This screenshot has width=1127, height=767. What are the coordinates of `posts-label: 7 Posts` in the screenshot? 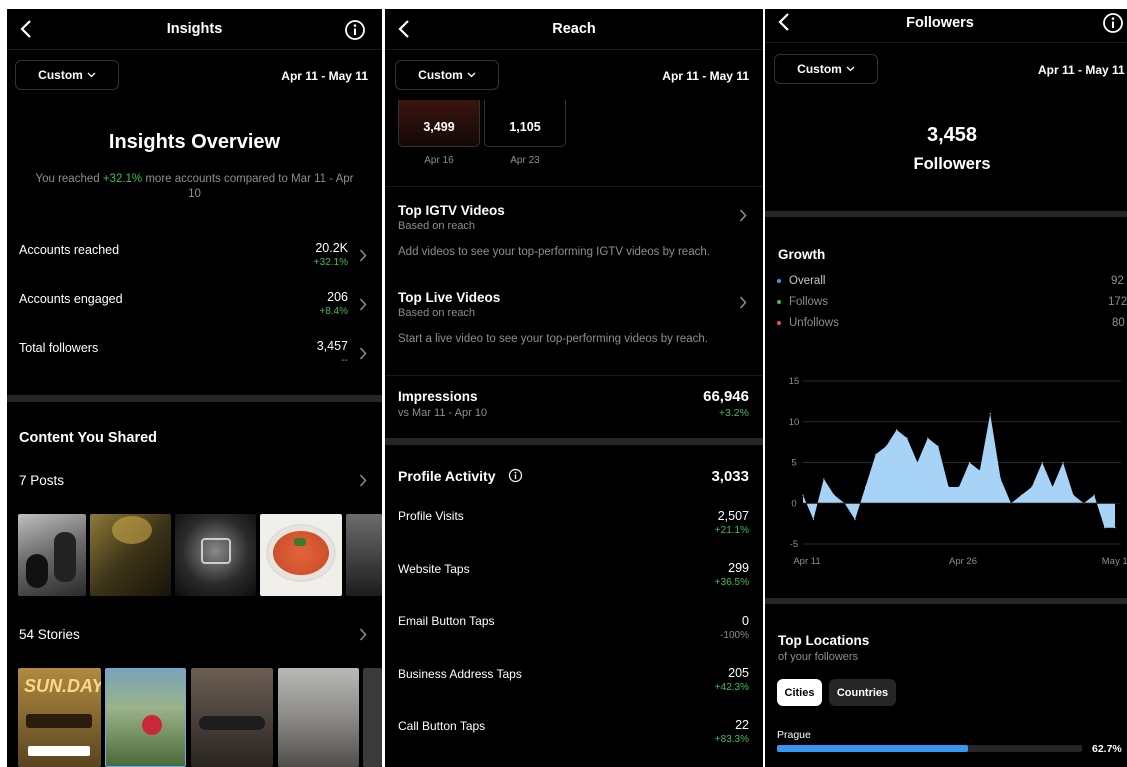 It's located at (42, 480).